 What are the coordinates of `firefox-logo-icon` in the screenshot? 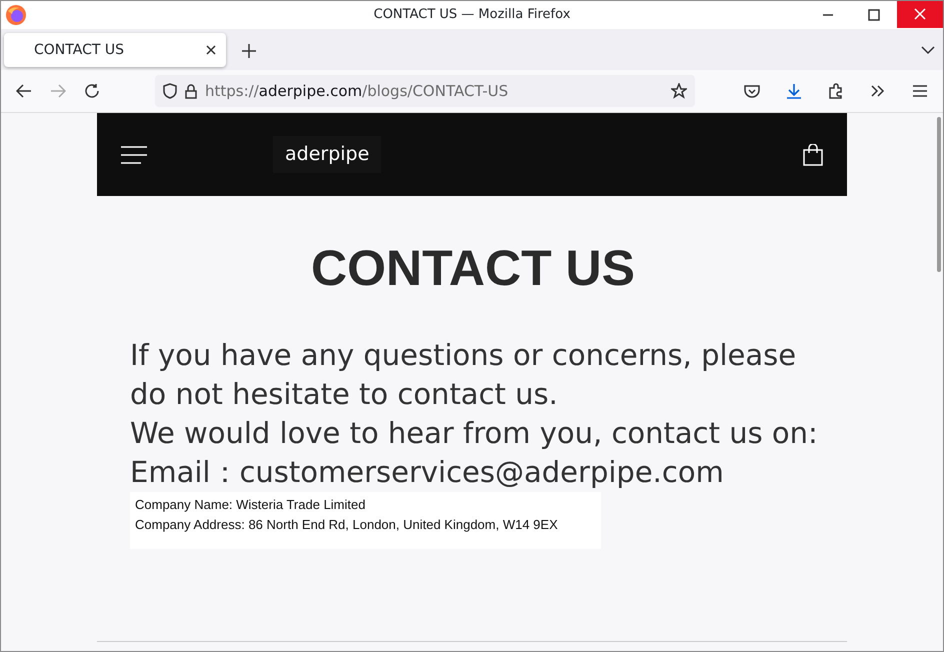 It's located at (16, 15).